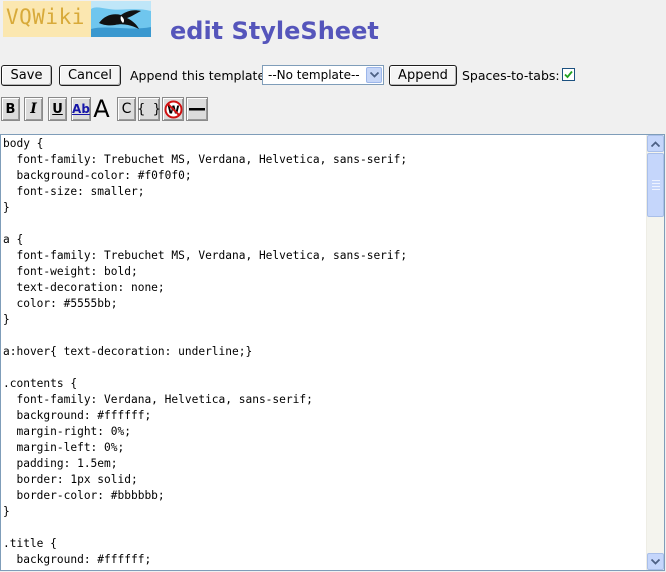  I want to click on heading-button: A, so click(101, 109).